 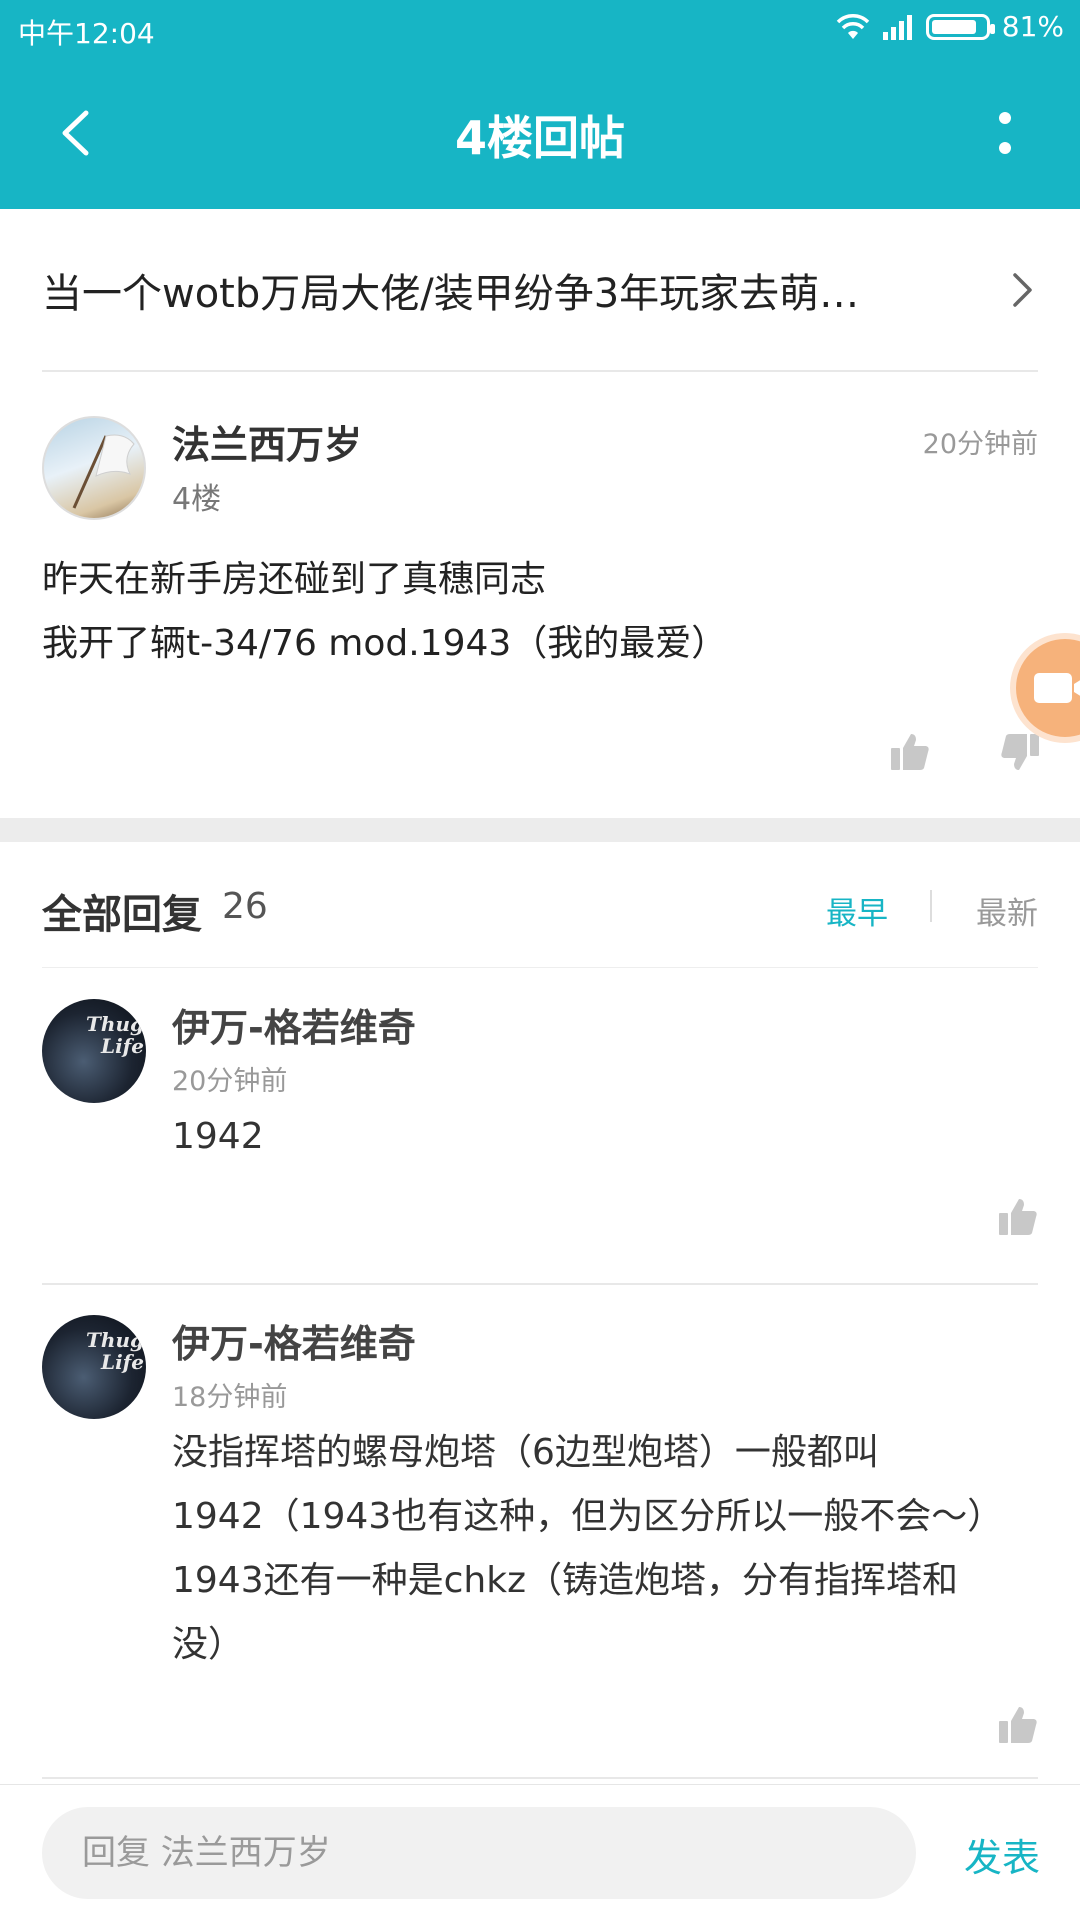 I want to click on sort-earliest-tab: 最早, so click(x=857, y=910).